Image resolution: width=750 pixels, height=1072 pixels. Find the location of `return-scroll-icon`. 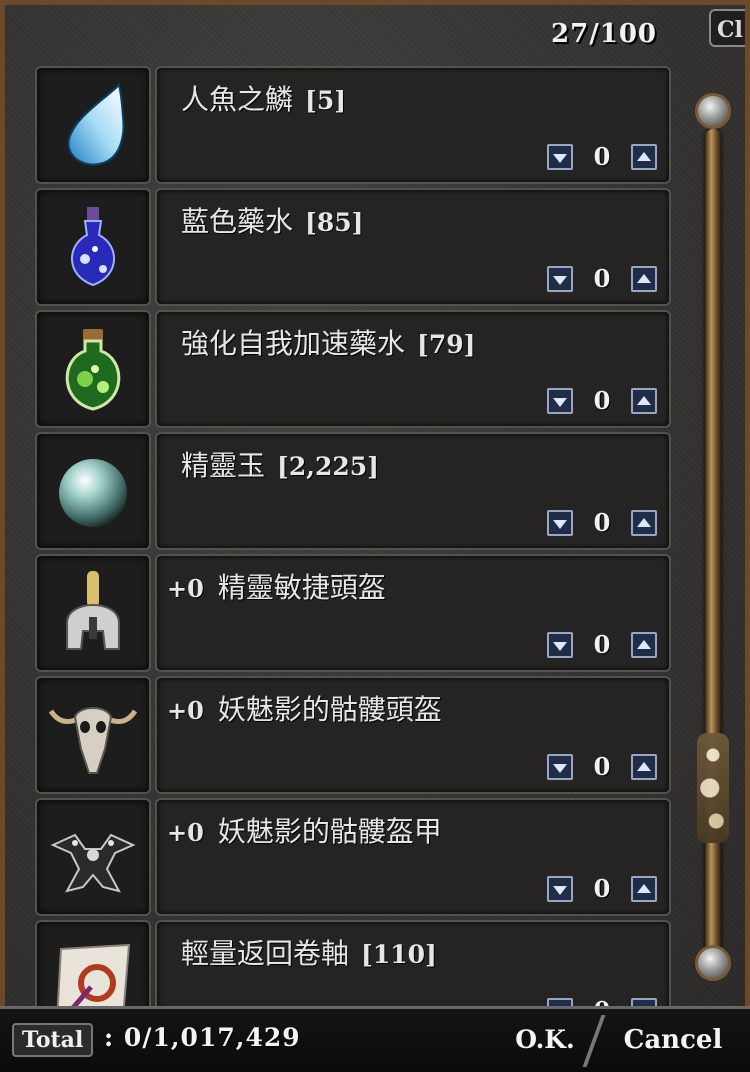

return-scroll-icon is located at coordinates (93, 977).